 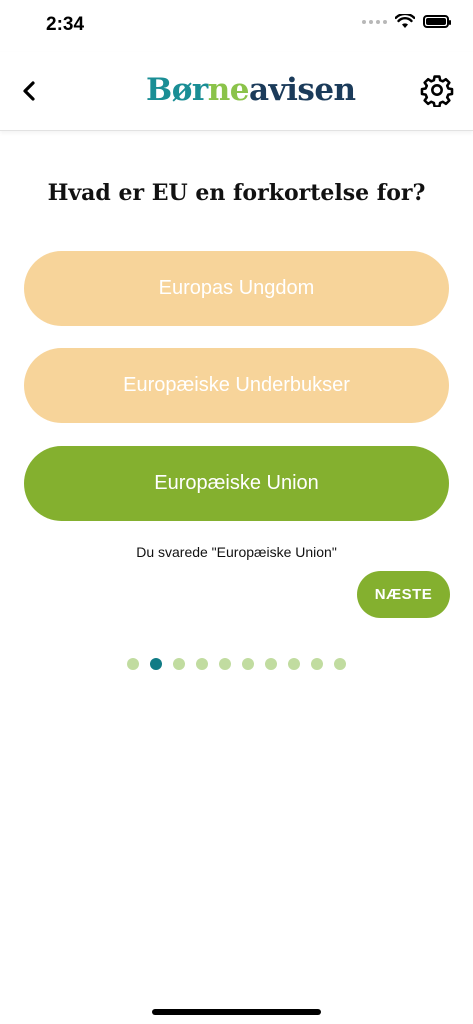 I want to click on logo-part-2: ne, so click(x=228, y=90).